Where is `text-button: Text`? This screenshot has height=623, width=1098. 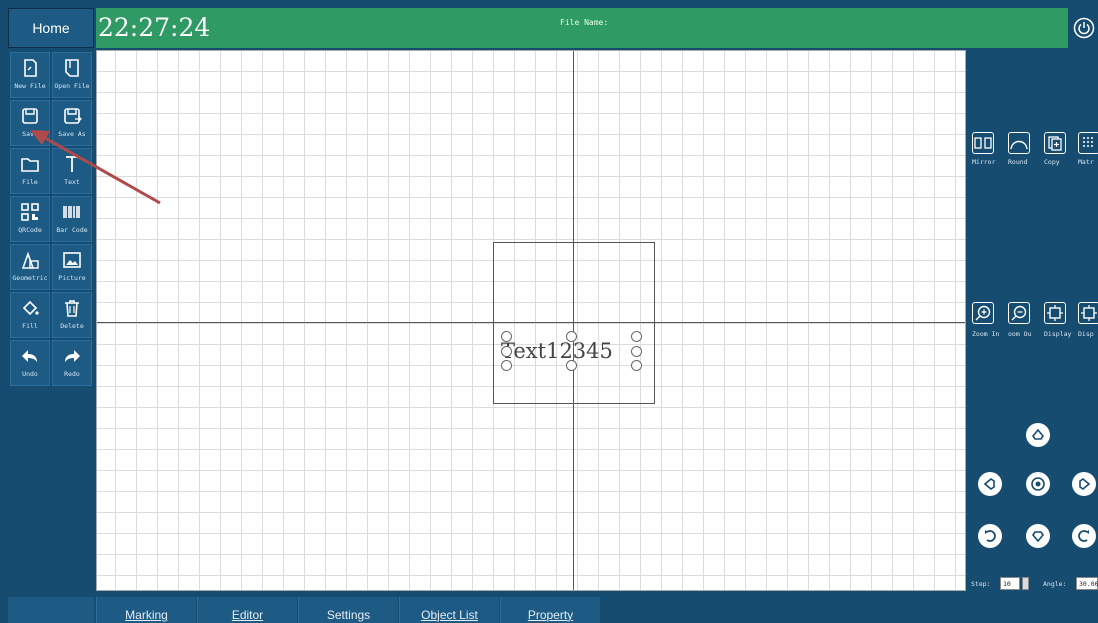 text-button: Text is located at coordinates (72, 171).